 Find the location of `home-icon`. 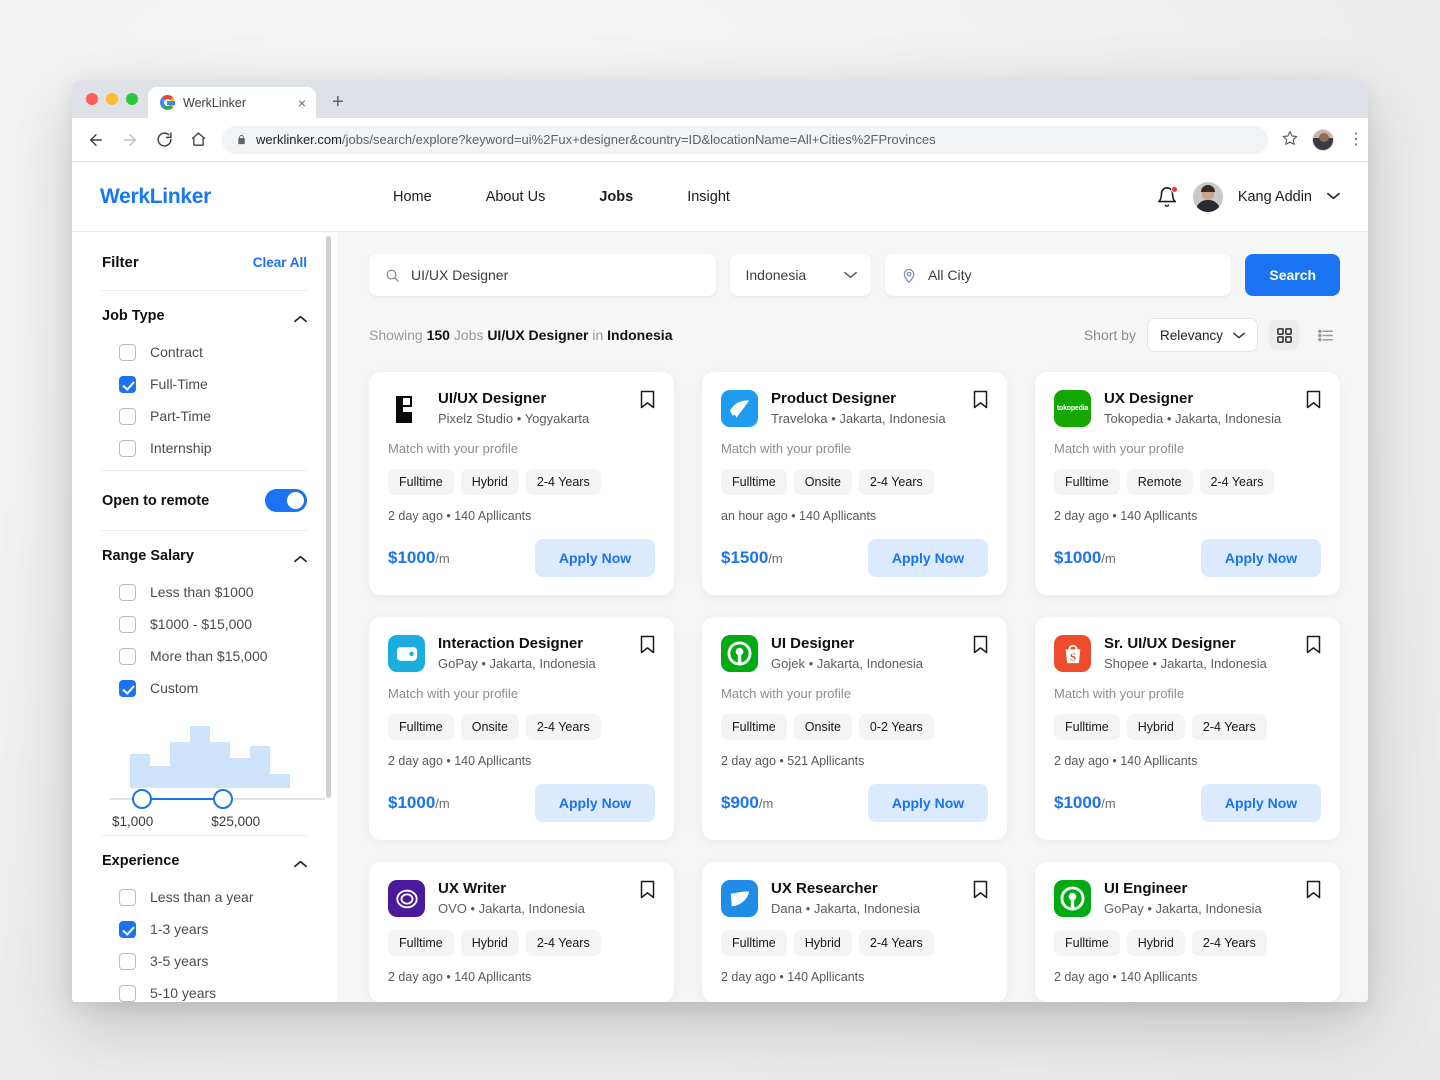

home-icon is located at coordinates (198, 140).